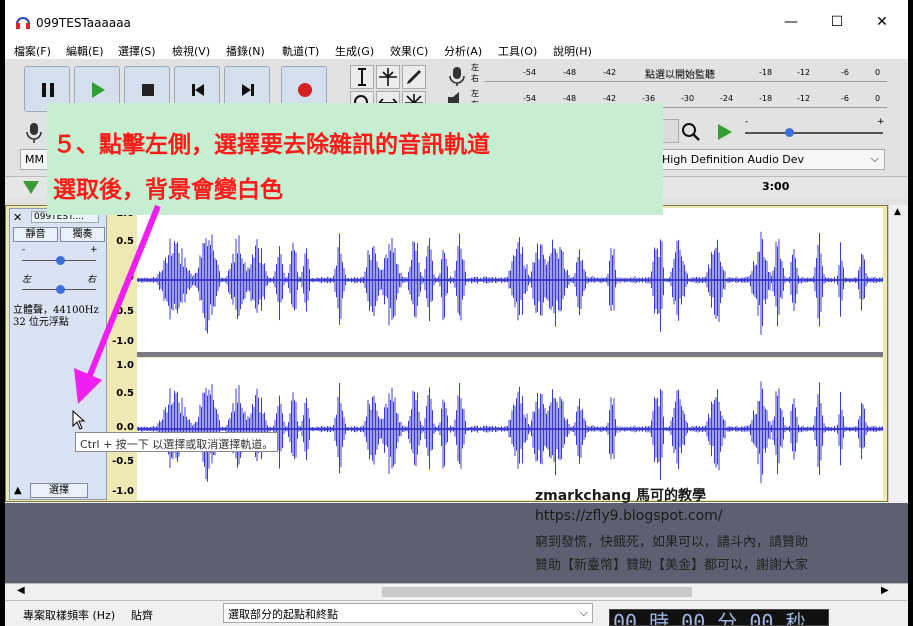 The image size is (913, 626). What do you see at coordinates (48, 90) in the screenshot?
I see `pause-icon` at bounding box center [48, 90].